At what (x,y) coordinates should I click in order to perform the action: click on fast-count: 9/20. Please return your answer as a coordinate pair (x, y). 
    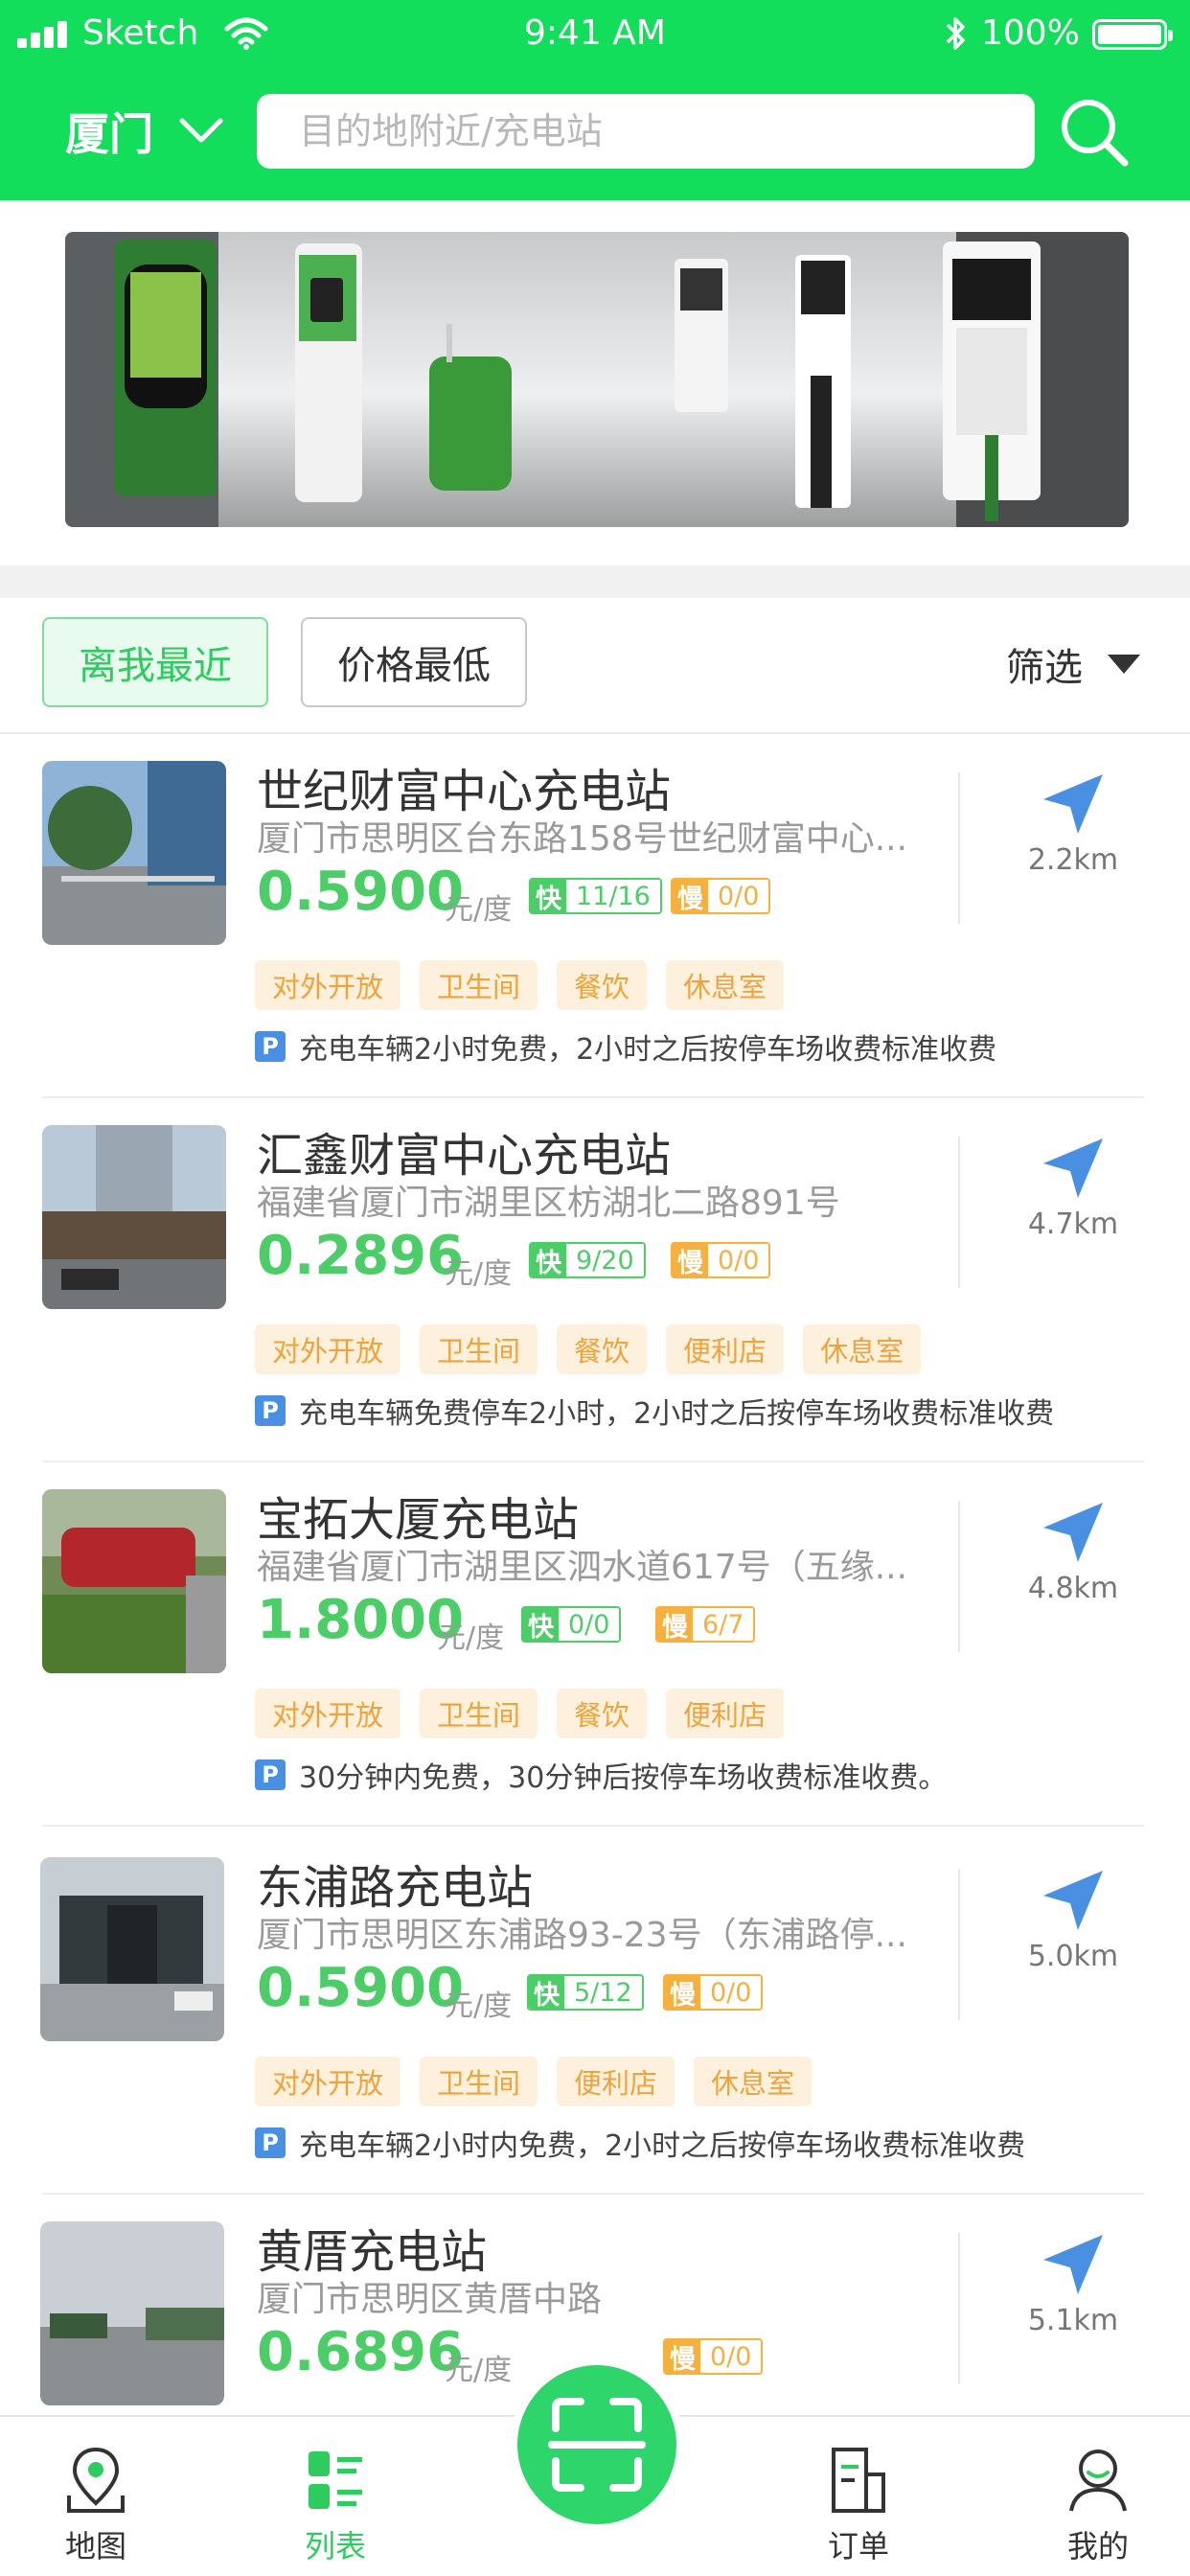
    Looking at the image, I should click on (605, 1260).